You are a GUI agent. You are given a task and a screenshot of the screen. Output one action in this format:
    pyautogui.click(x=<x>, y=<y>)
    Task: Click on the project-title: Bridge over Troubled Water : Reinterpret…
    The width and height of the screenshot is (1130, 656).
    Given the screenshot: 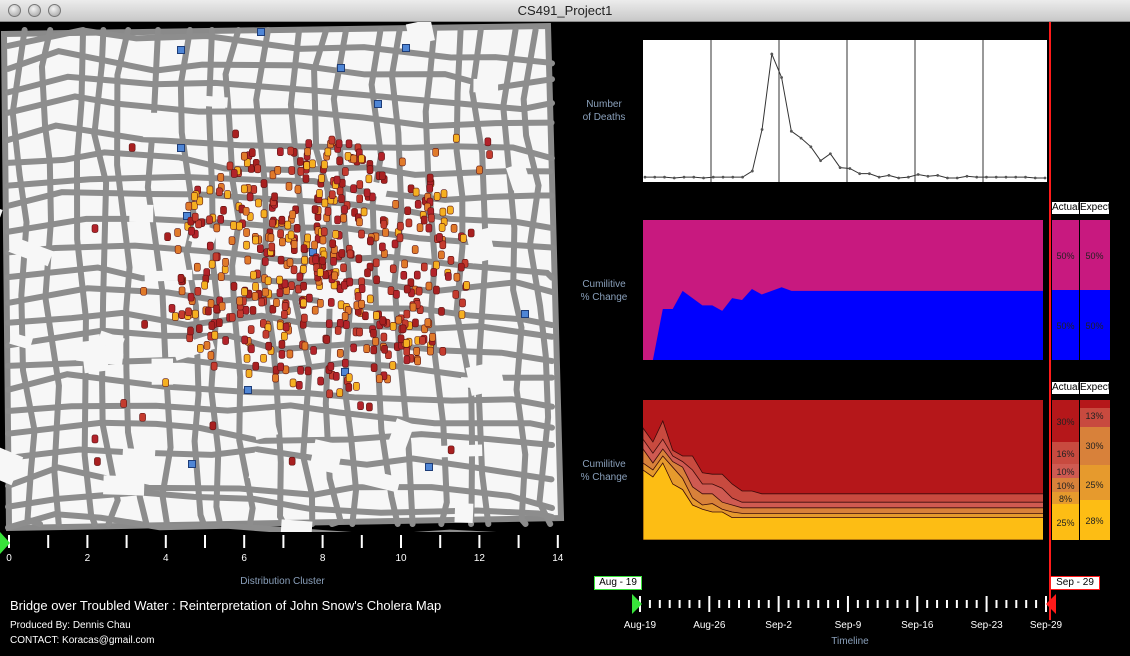 What is the action you would take?
    pyautogui.click(x=226, y=605)
    